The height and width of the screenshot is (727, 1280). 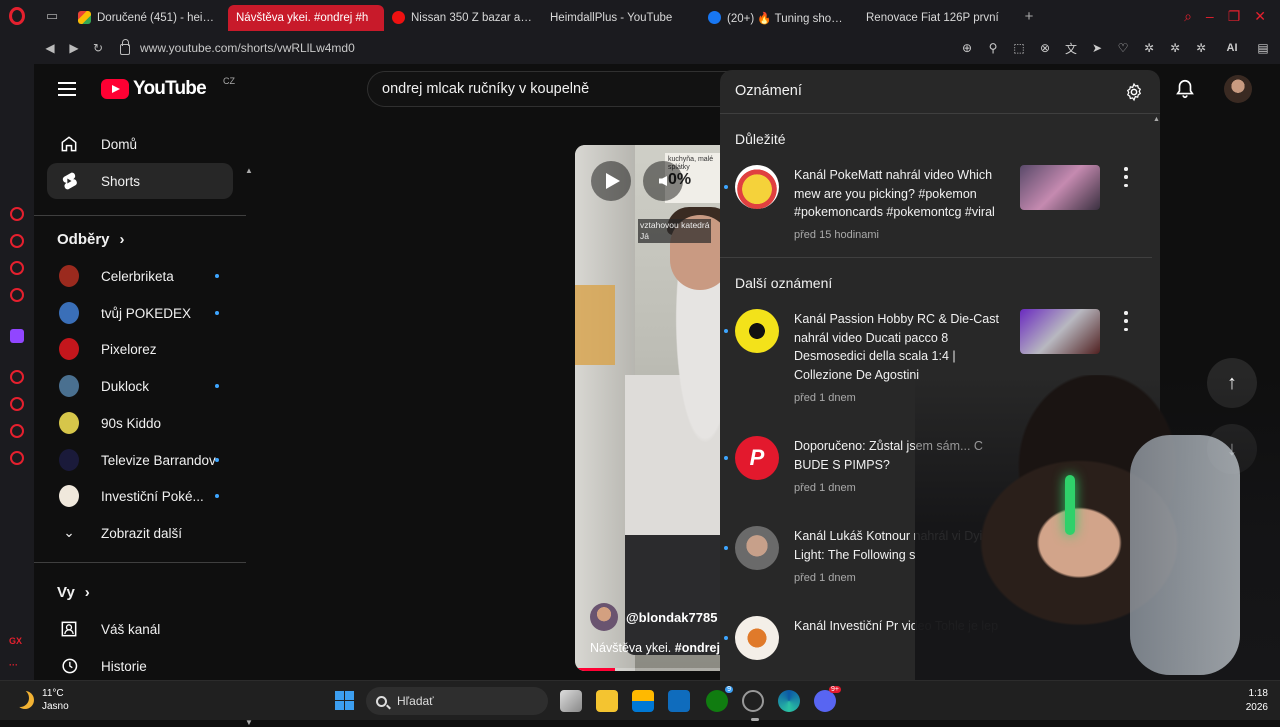 What do you see at coordinates (13, 665) in the screenshot?
I see `more-icon: ···` at bounding box center [13, 665].